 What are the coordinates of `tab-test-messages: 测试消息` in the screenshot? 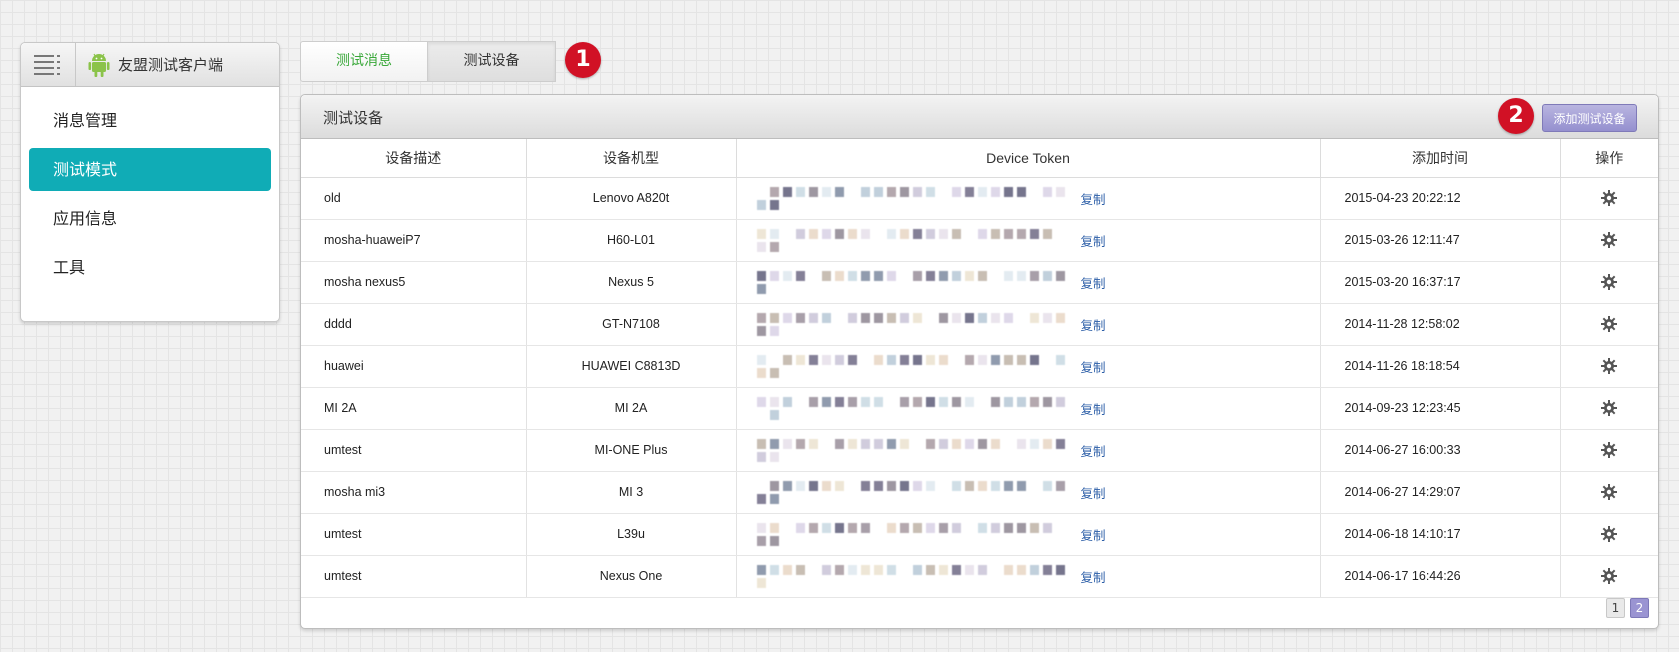 It's located at (364, 61).